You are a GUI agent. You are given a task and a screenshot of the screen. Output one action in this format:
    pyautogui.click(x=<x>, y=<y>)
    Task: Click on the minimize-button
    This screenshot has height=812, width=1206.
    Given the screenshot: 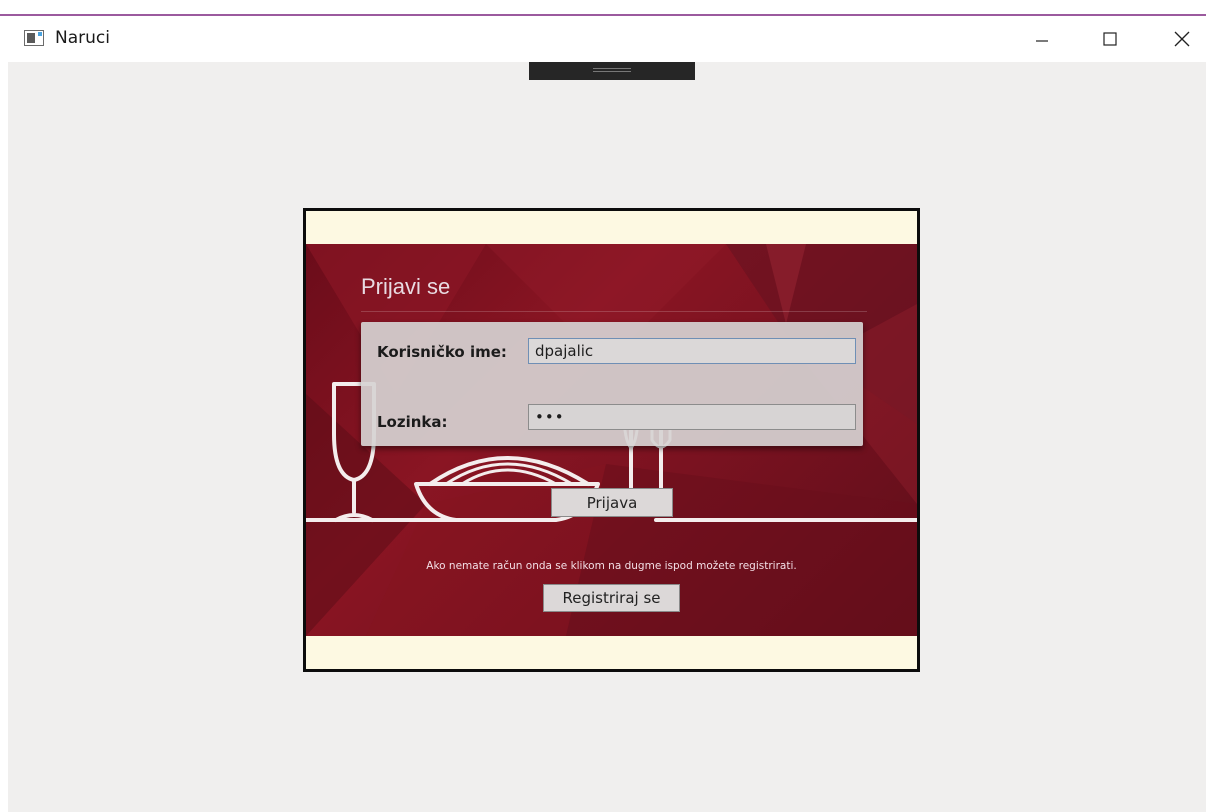 What is the action you would take?
    pyautogui.click(x=1042, y=39)
    